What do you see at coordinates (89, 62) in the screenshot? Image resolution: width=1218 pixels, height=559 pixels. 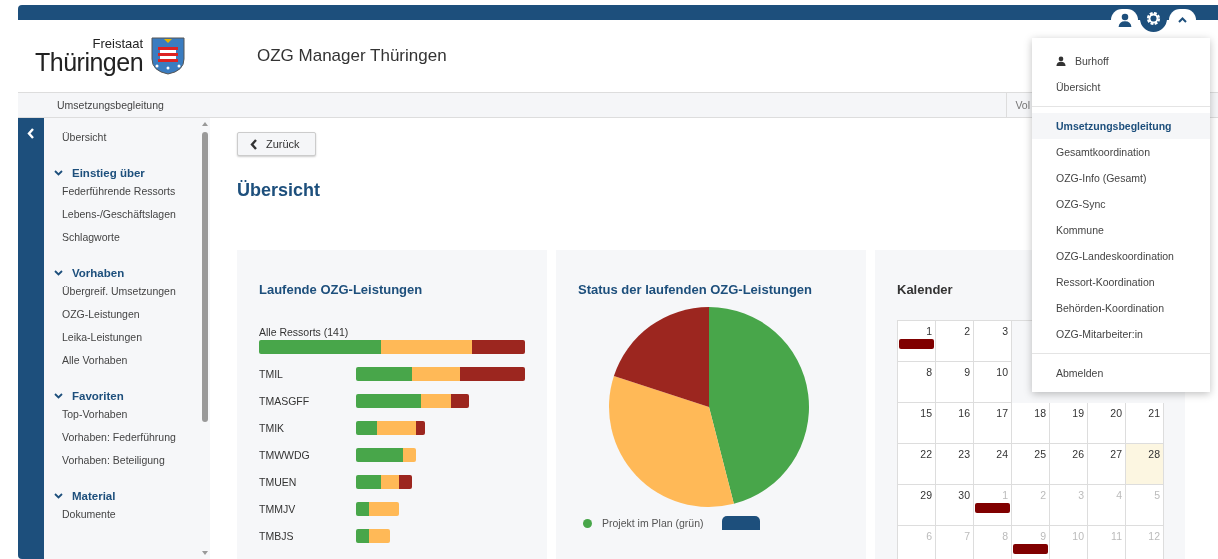 I see `logo-text: Thüringen` at bounding box center [89, 62].